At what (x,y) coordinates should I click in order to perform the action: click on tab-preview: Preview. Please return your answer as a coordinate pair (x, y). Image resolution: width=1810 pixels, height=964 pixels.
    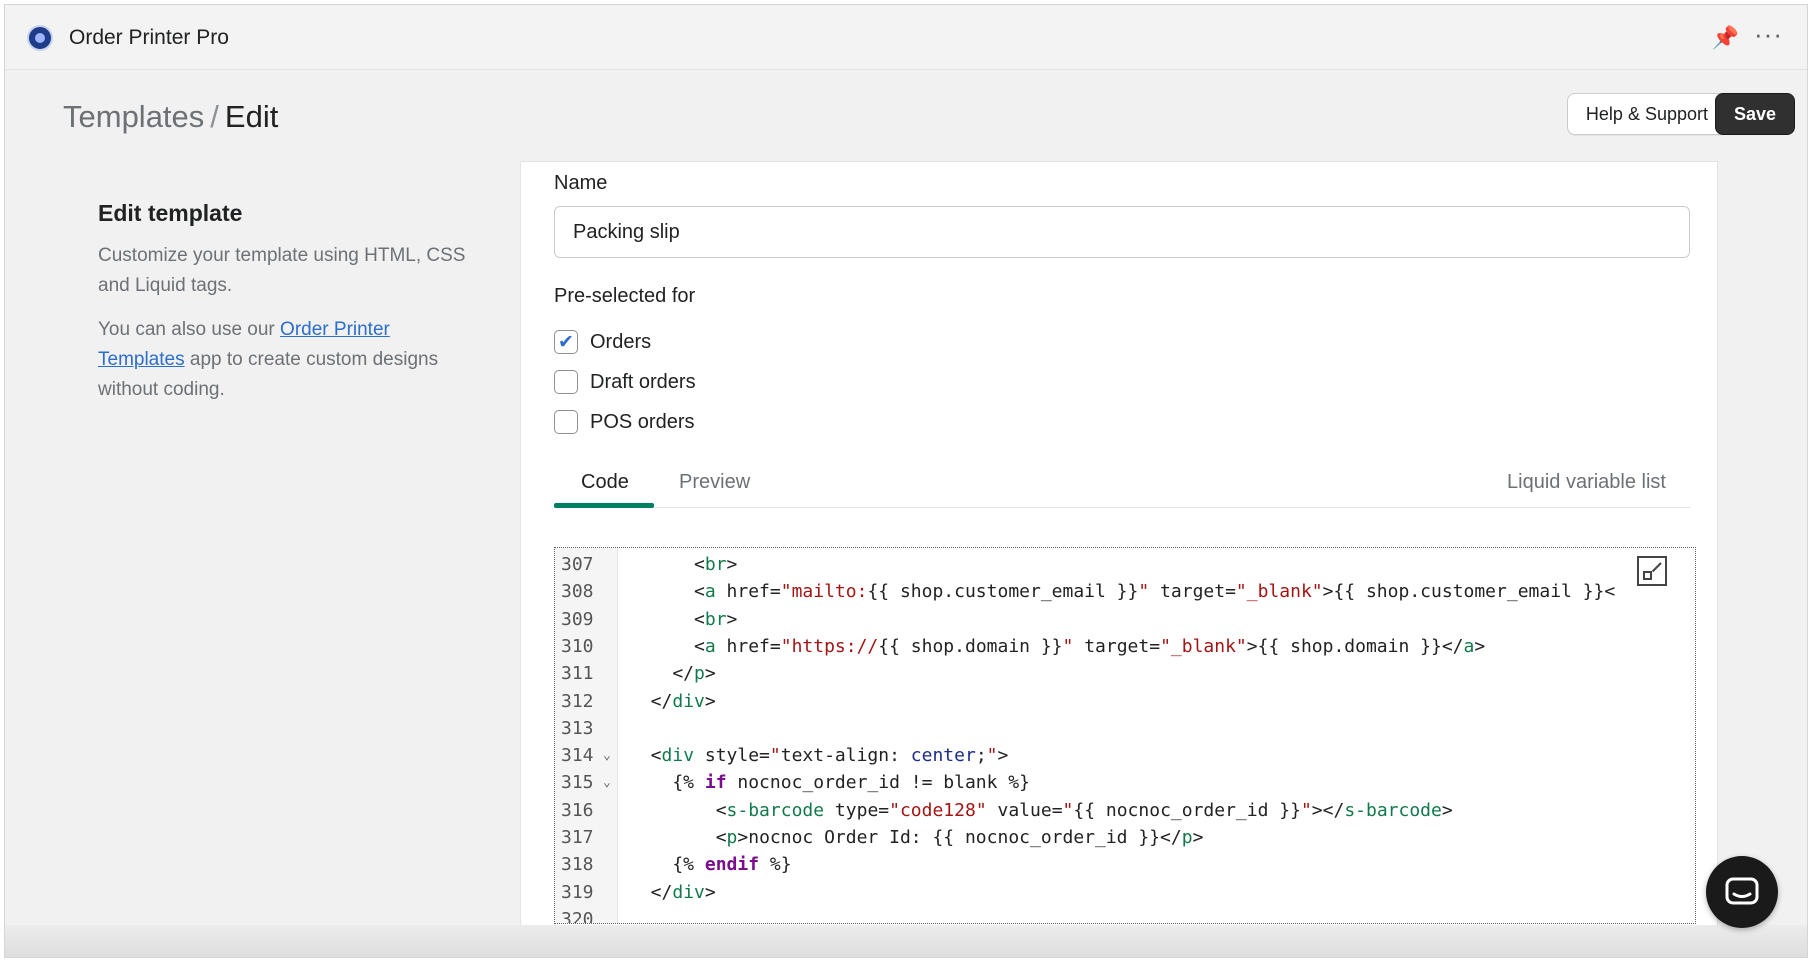
    Looking at the image, I should click on (714, 482).